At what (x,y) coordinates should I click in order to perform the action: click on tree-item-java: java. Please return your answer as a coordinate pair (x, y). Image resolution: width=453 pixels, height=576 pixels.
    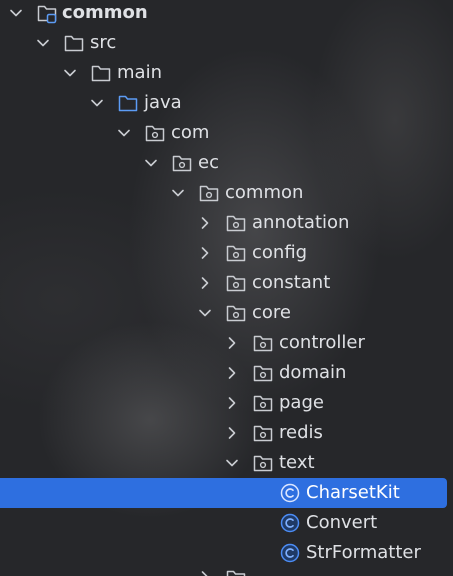
    Looking at the image, I should click on (226, 103).